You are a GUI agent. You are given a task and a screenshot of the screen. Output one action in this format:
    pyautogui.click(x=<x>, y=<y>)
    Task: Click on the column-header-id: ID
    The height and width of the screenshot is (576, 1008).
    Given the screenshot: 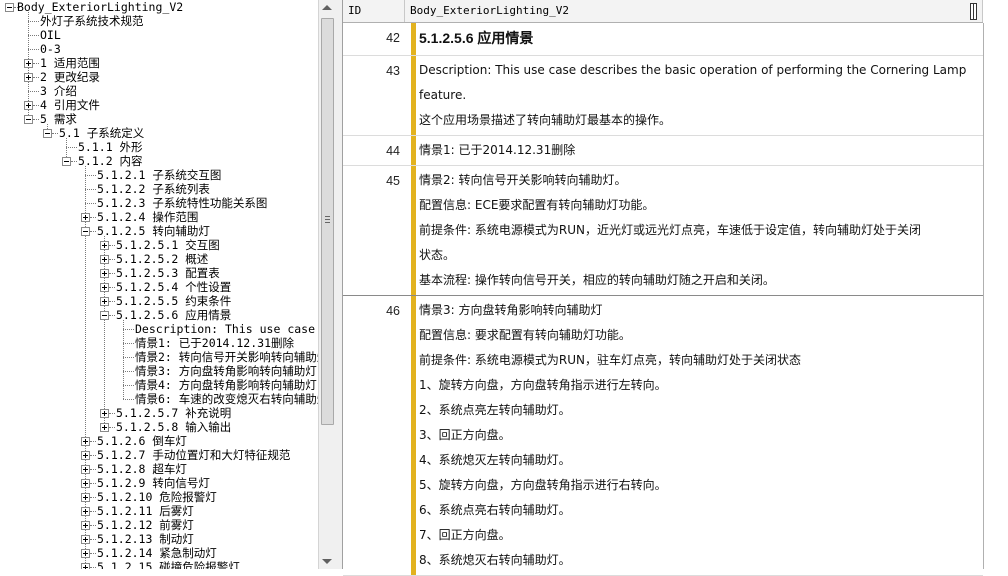 What is the action you would take?
    pyautogui.click(x=374, y=11)
    